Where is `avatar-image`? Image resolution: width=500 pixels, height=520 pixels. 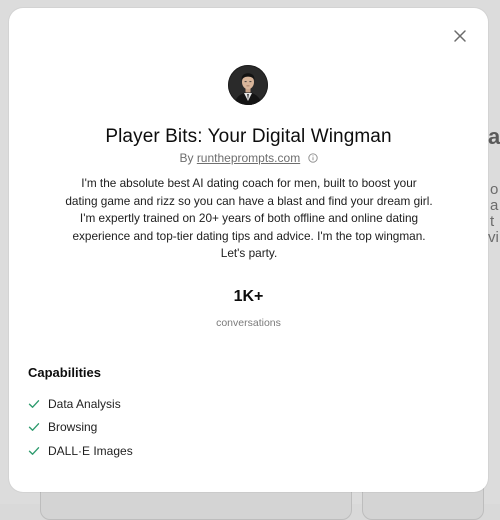
avatar-image is located at coordinates (248, 85).